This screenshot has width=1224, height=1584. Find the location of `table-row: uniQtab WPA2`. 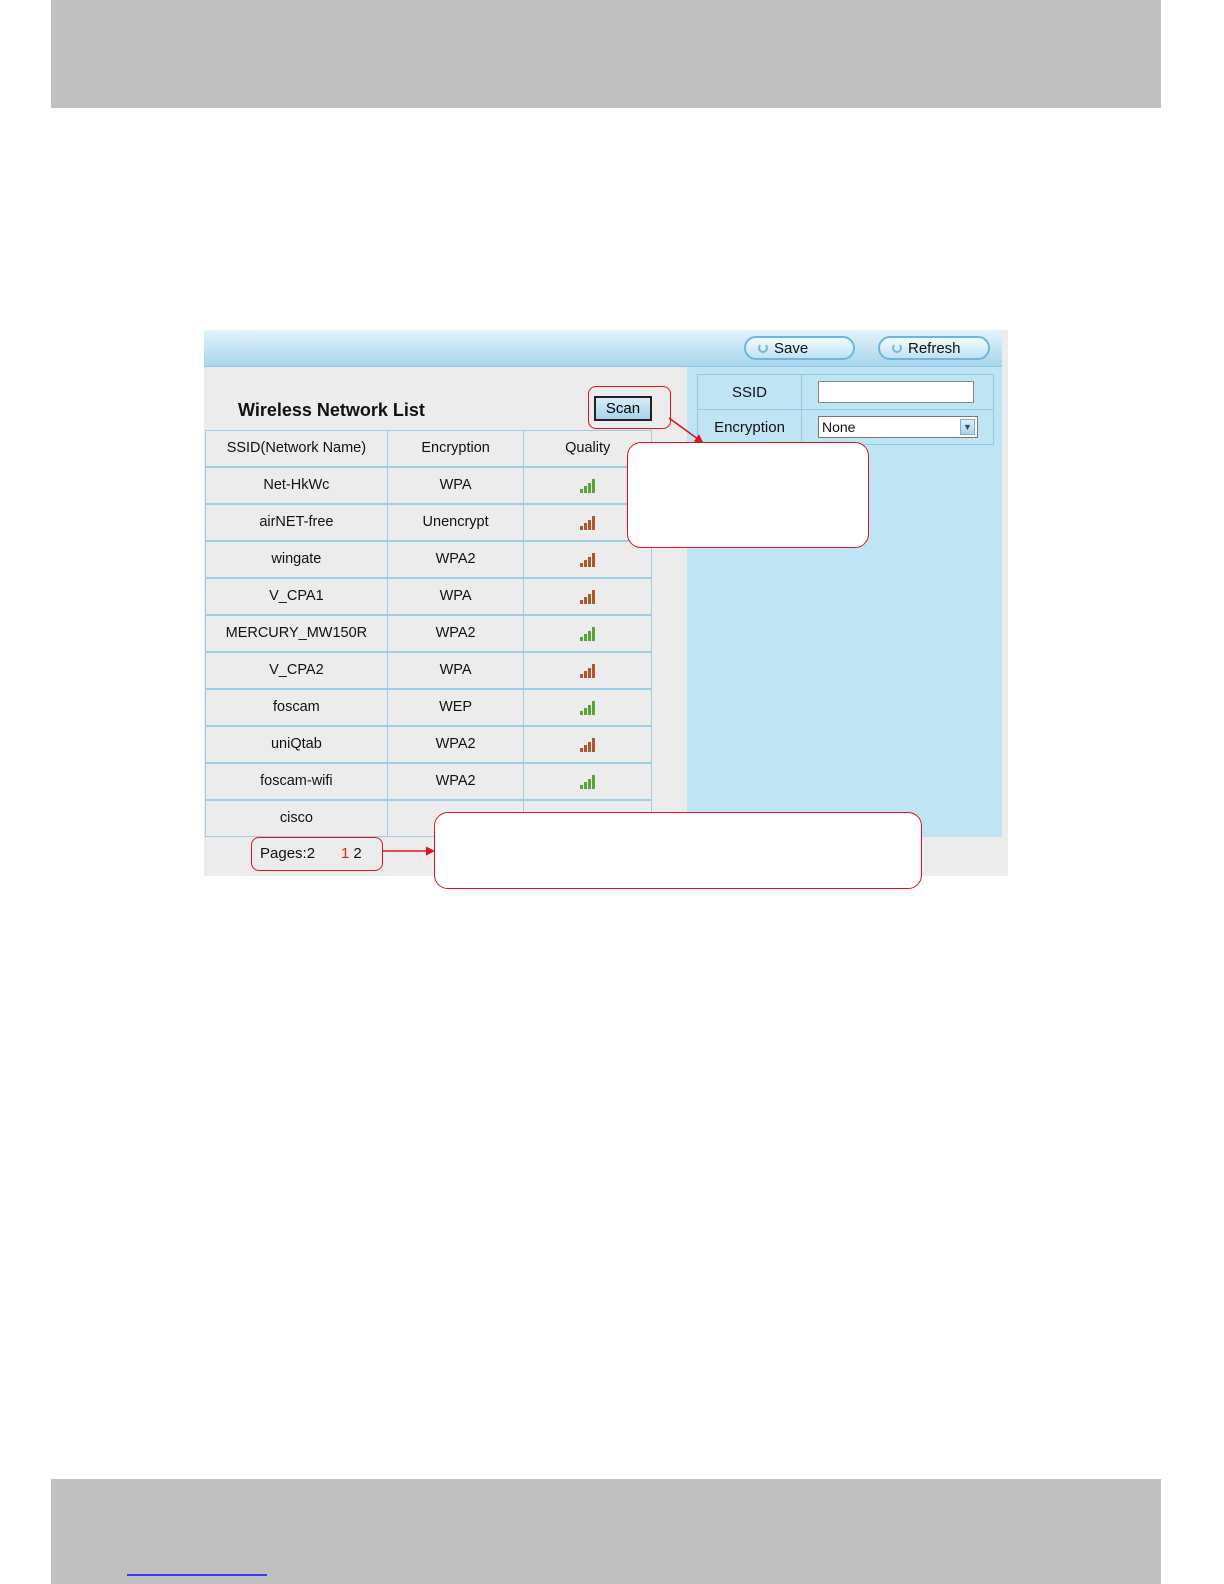

table-row: uniQtab WPA2 is located at coordinates (428, 743).